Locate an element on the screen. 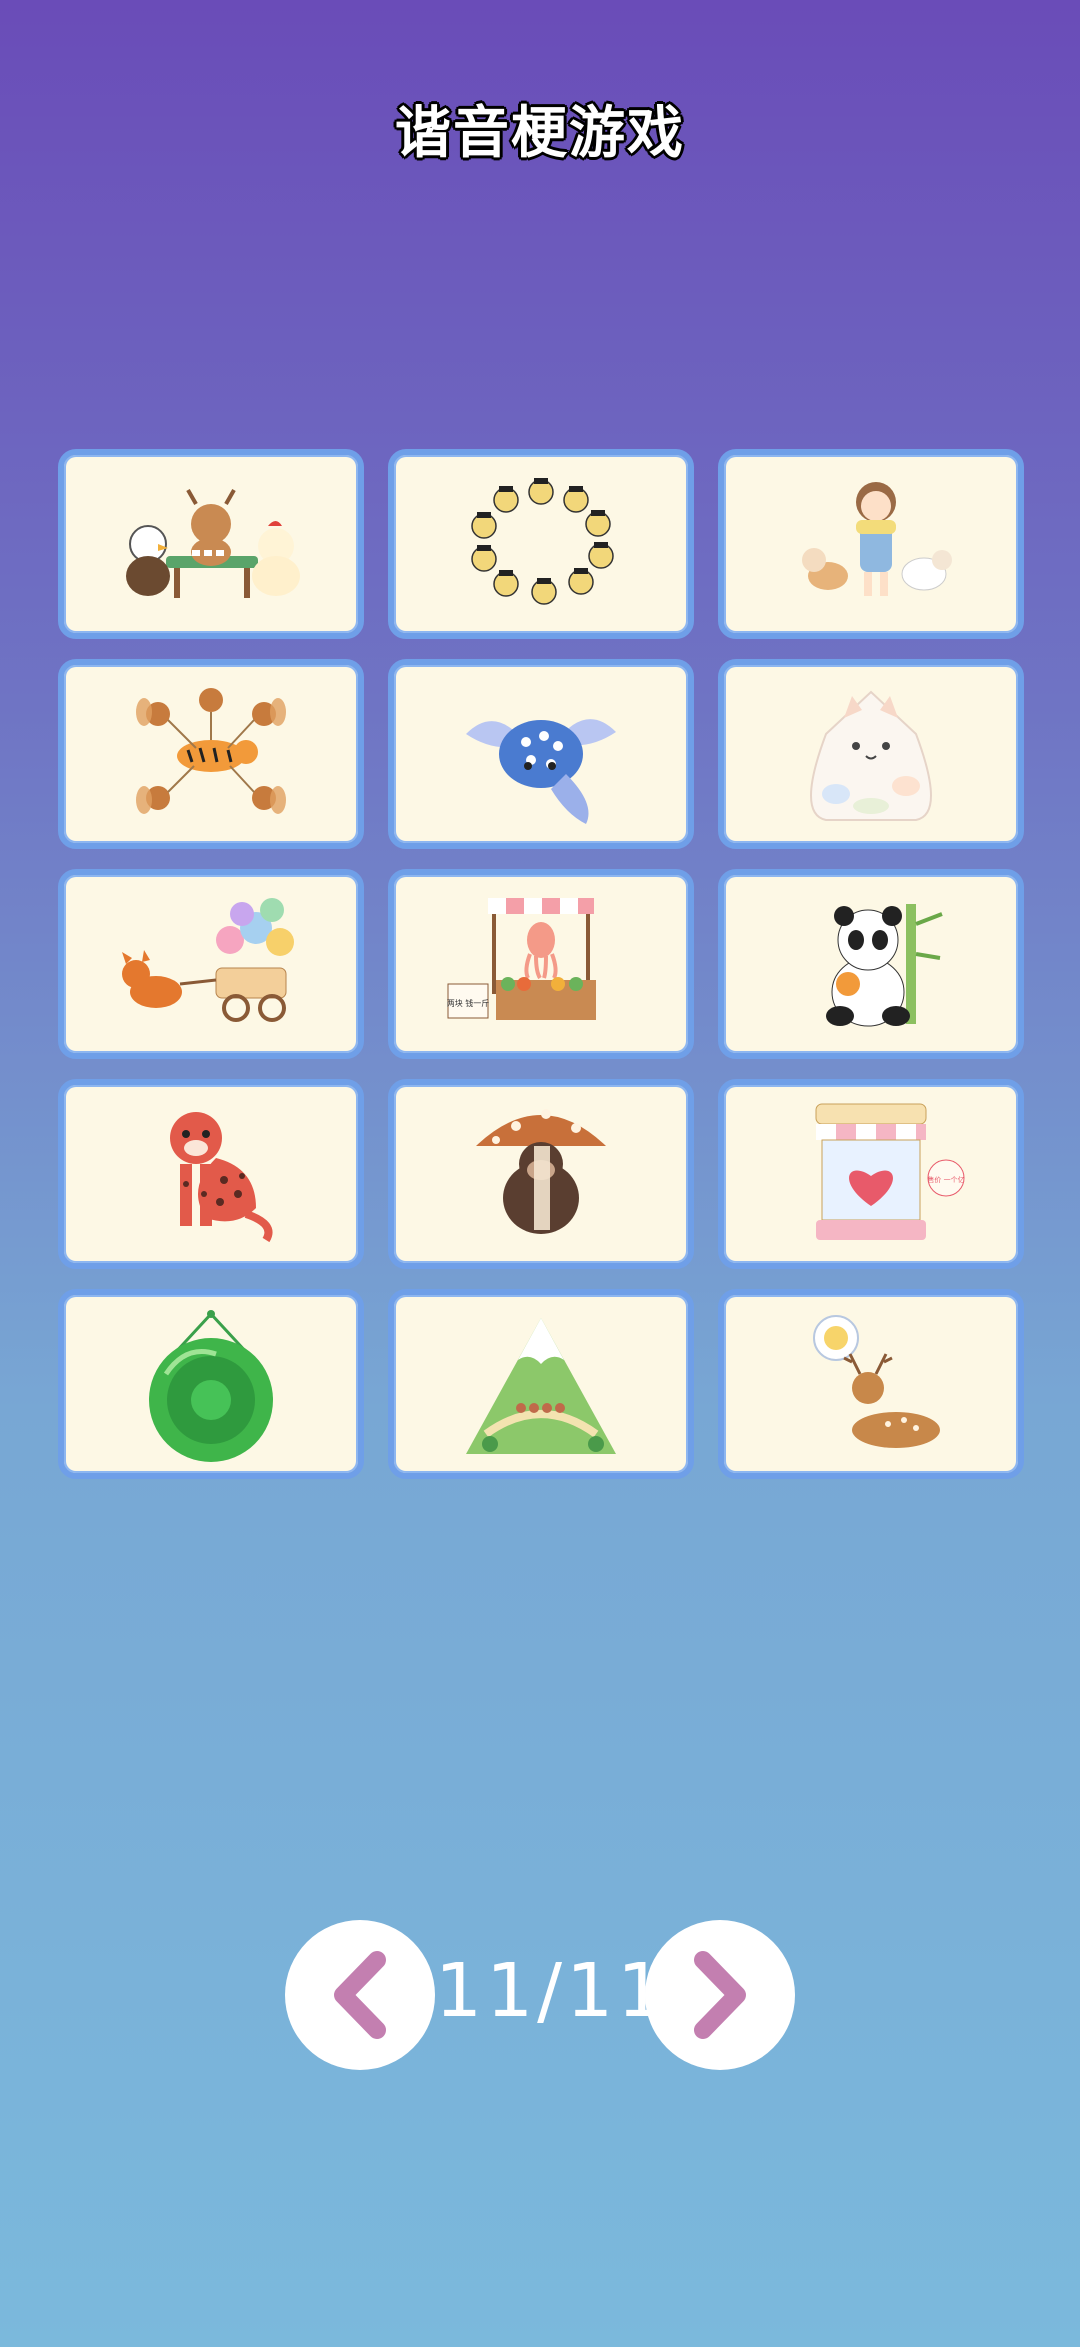 The width and height of the screenshot is (1080, 2347). figures-in-circle-icon is located at coordinates (542, 541).